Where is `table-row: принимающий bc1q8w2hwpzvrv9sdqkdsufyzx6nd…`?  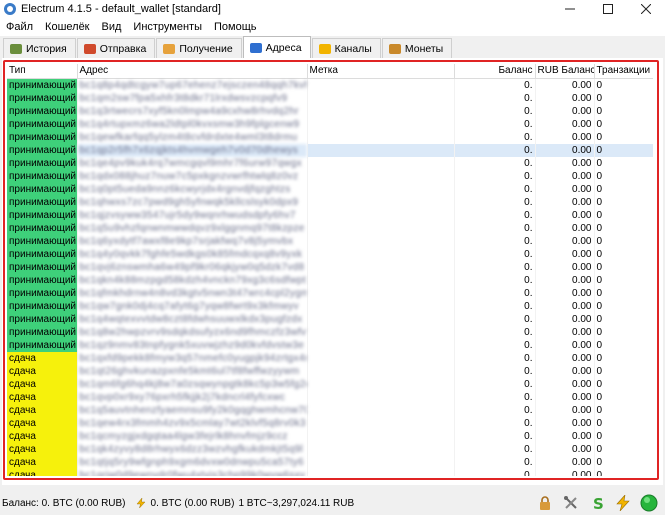 table-row: принимающий bc1q8w2hwpzvrv9sdqkdsufyzx6nd… is located at coordinates (330, 332).